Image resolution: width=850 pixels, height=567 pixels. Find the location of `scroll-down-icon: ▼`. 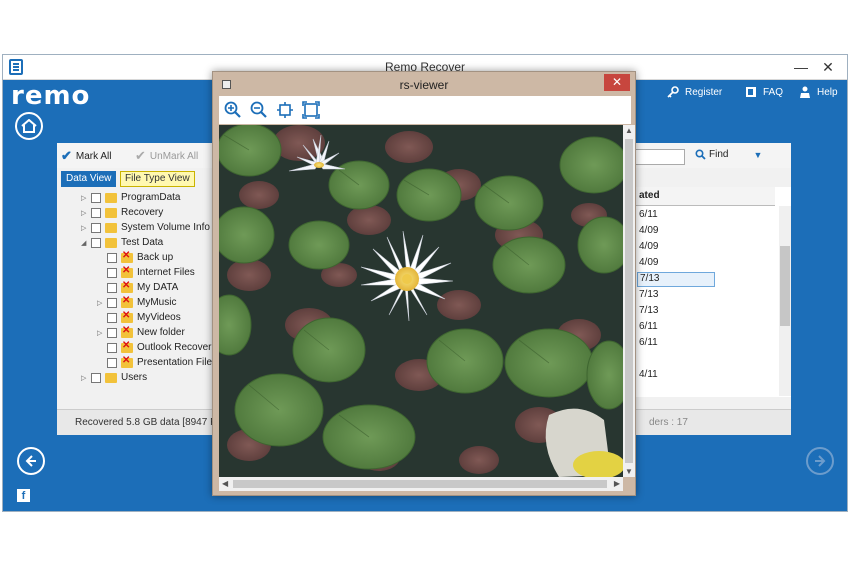

scroll-down-icon: ▼ is located at coordinates (629, 471).